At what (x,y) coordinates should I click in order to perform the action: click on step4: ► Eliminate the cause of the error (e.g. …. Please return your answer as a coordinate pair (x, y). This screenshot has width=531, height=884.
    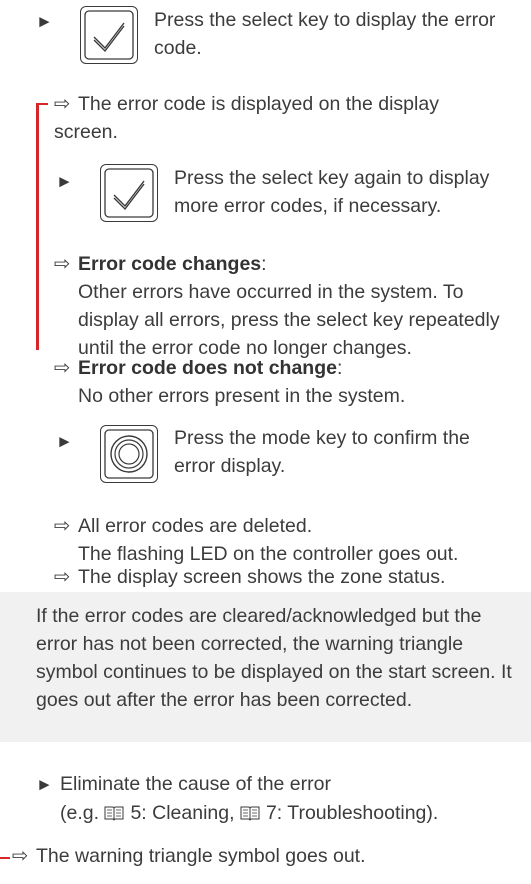
    Looking at the image, I should click on (281, 798).